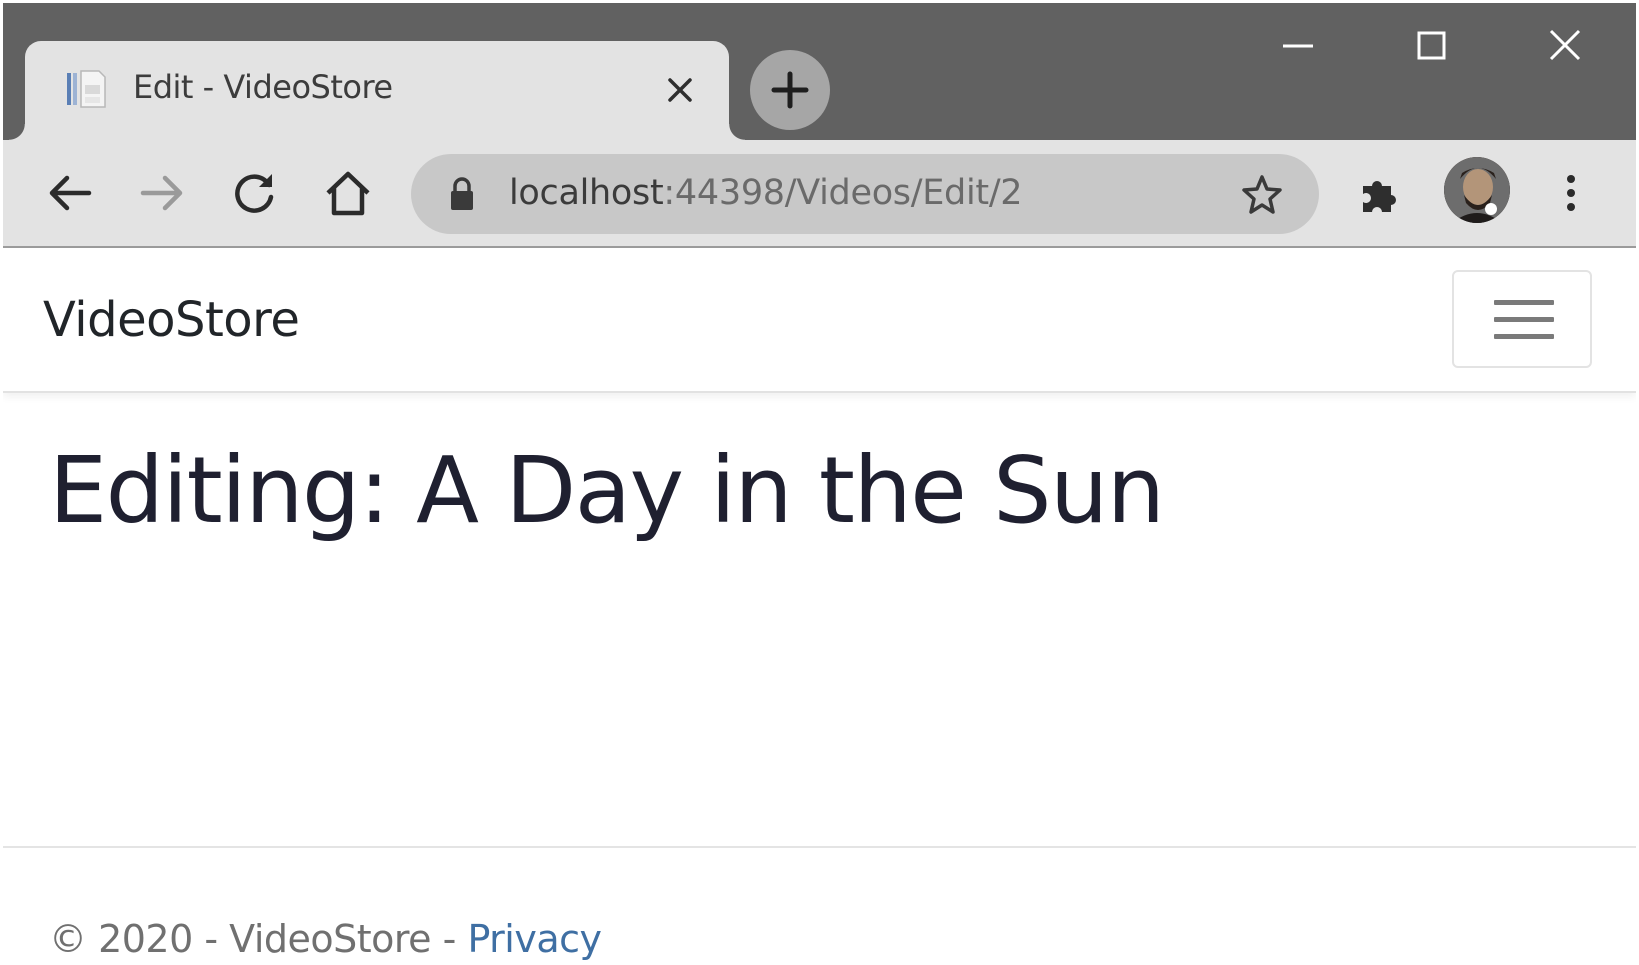  I want to click on arrow-right-icon, so click(162, 193).